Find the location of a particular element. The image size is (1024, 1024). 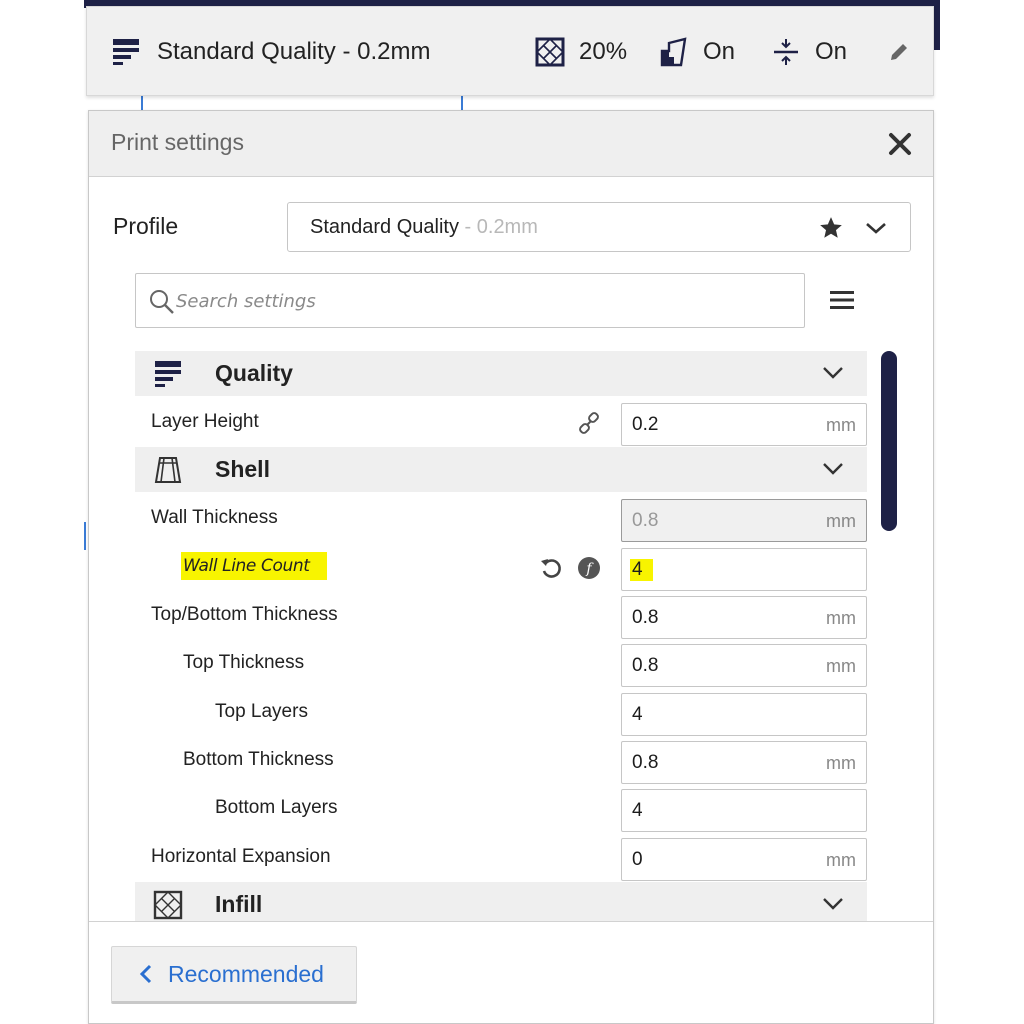

setting-layer-height: Layer Height 0.2 mm is located at coordinates (501, 423).